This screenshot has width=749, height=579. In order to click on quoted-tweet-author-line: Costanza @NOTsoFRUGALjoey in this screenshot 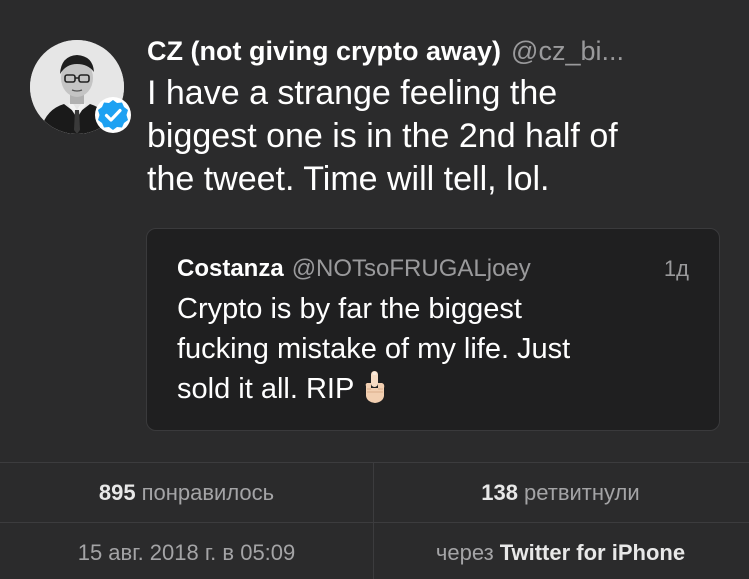, I will do `click(354, 269)`.